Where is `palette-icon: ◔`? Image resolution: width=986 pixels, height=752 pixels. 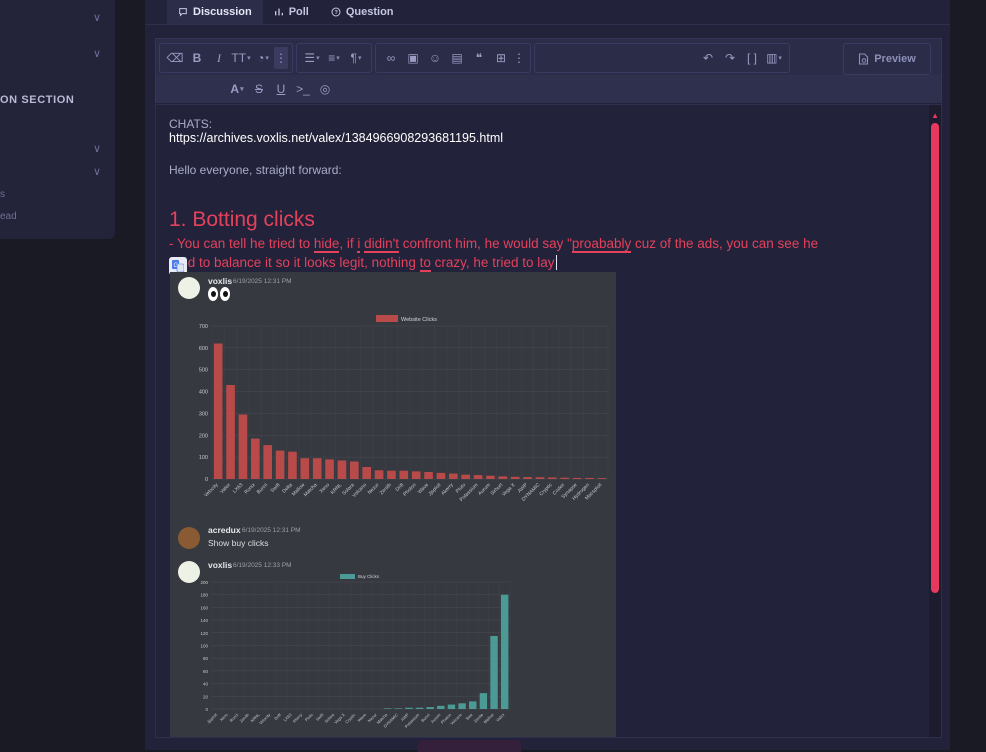 palette-icon: ◔ is located at coordinates (263, 58).